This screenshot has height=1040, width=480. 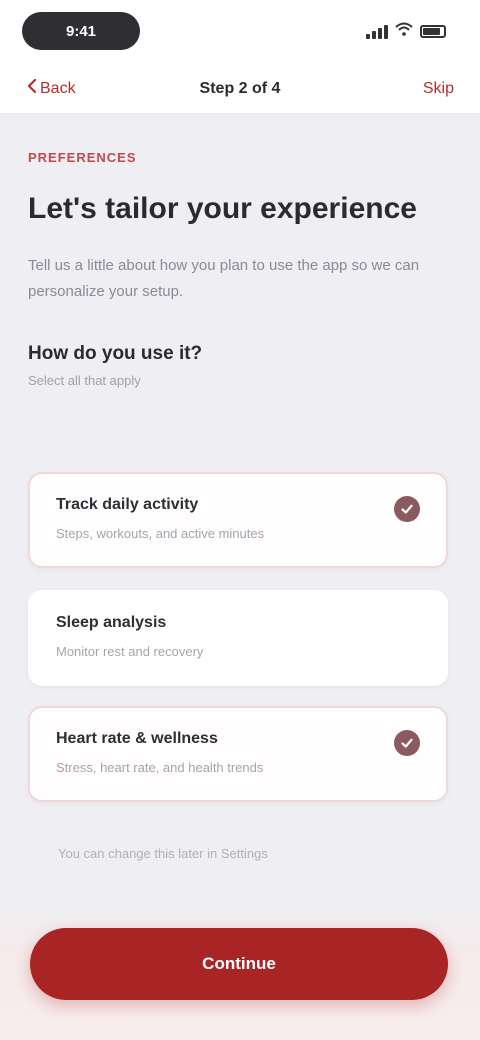 What do you see at coordinates (130, 651) in the screenshot?
I see `option-description: Monitor rest and recovery` at bounding box center [130, 651].